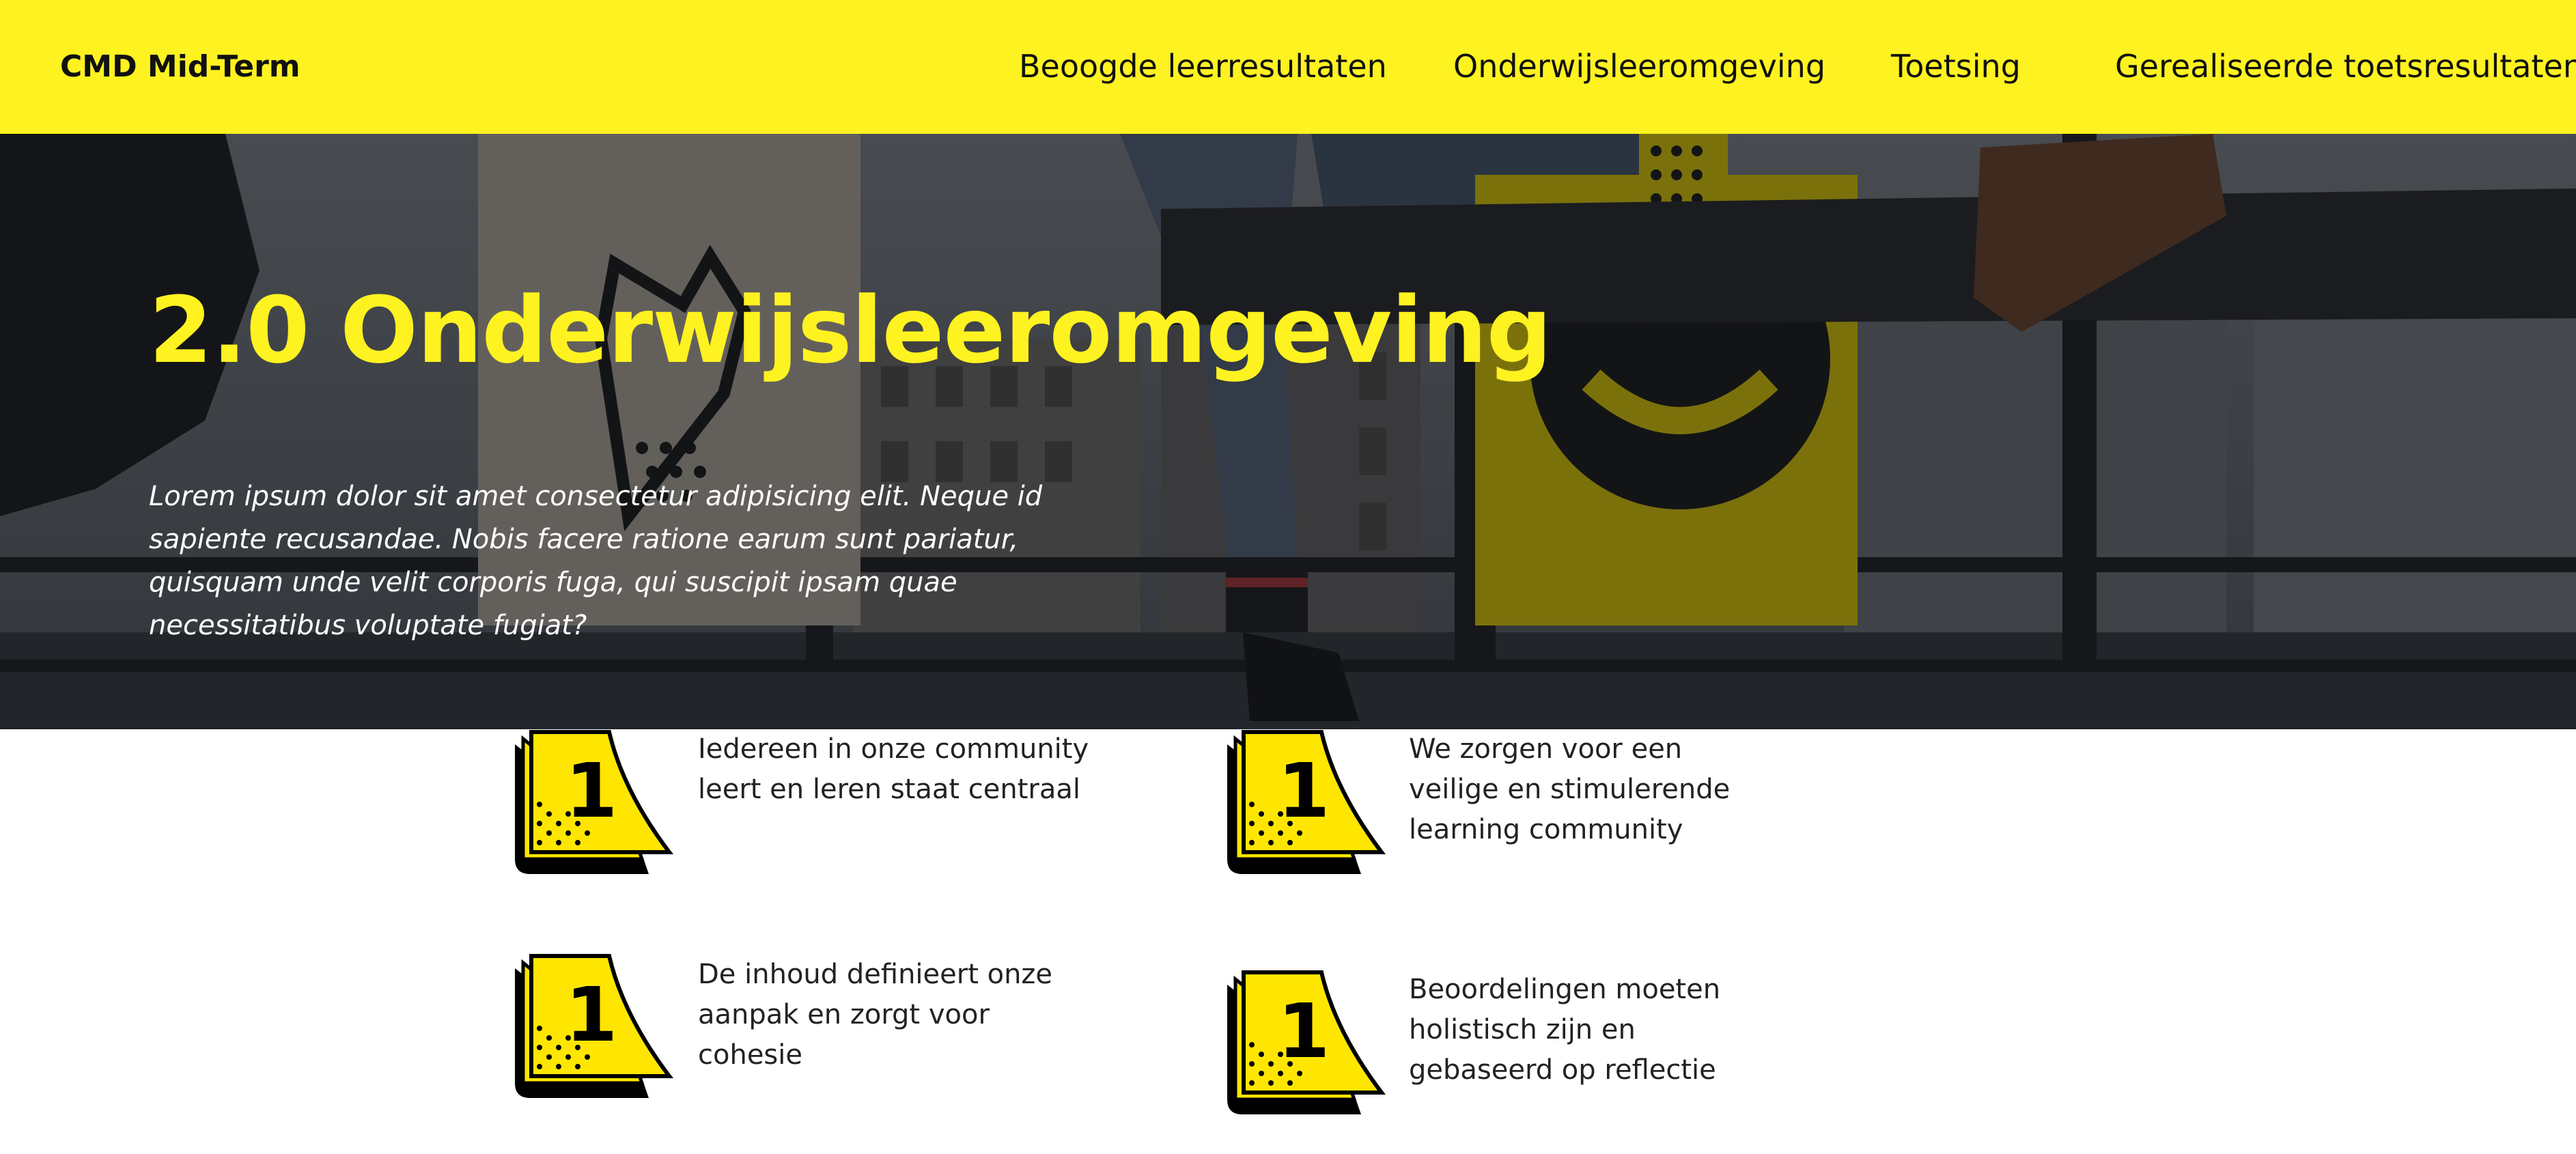 The image size is (2576, 1154). Describe the element at coordinates (1203, 66) in the screenshot. I see `nav-link-beoogde-leerresultaten: Beoogde leerresultaten` at that location.